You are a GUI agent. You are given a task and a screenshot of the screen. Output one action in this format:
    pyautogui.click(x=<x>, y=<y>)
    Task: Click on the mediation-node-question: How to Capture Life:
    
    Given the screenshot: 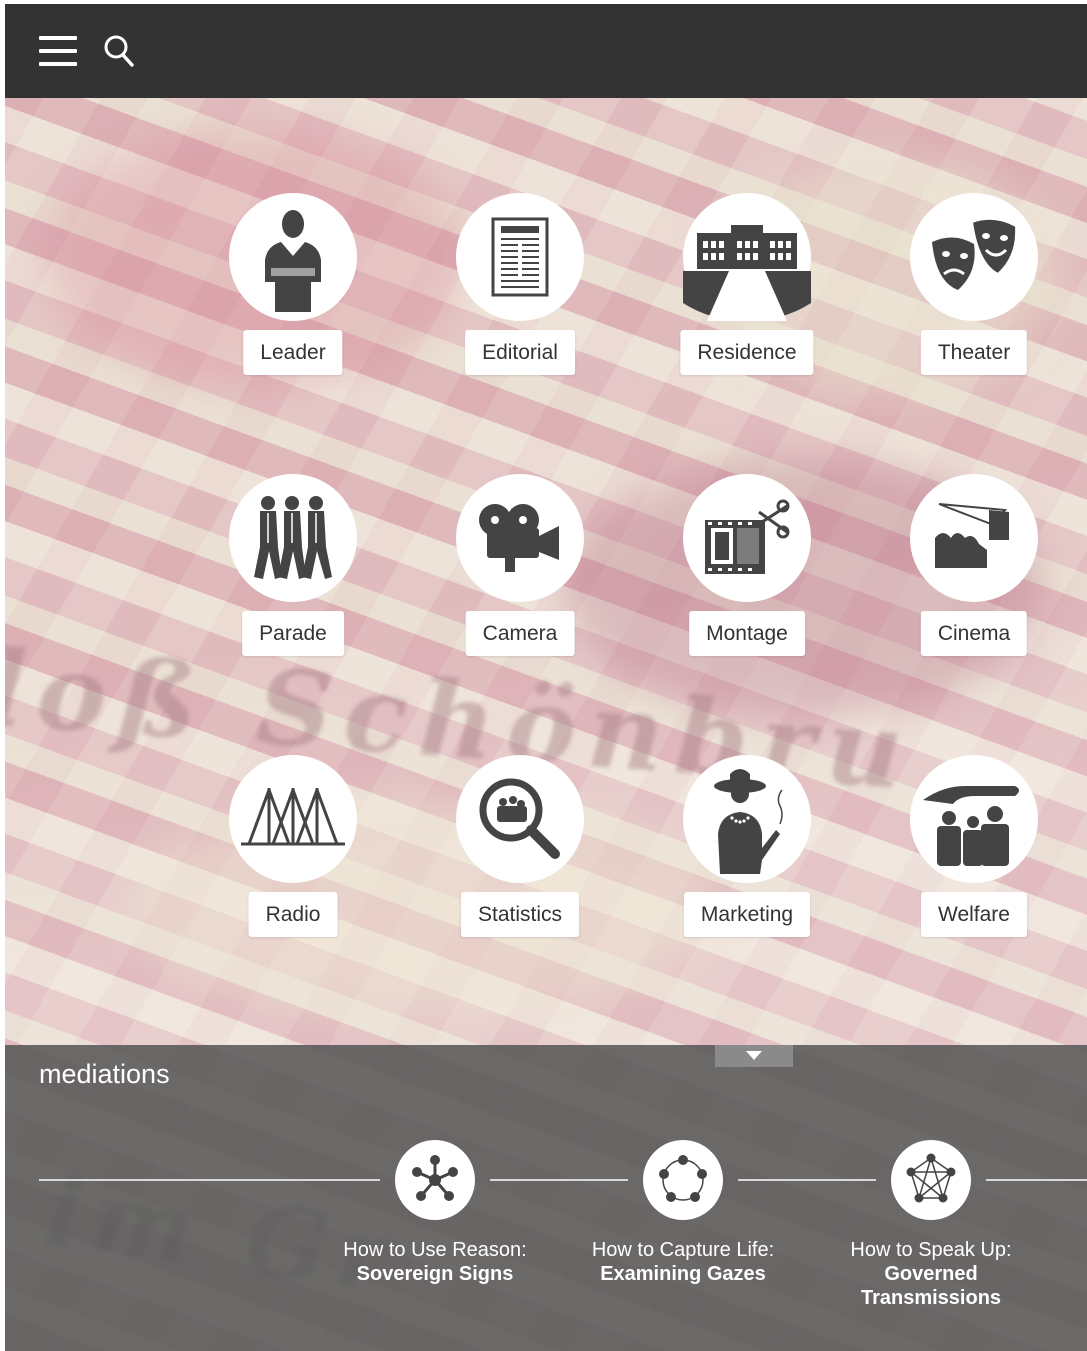 What is the action you would take?
    pyautogui.click(x=683, y=1250)
    